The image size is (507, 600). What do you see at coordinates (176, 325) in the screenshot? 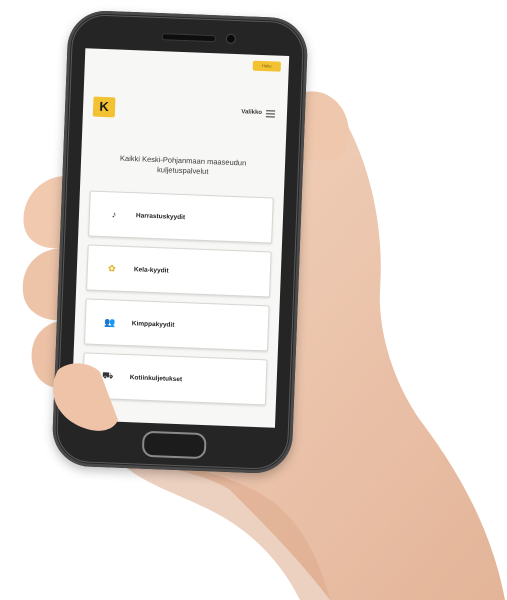
I see `service-card-carpool: 👥 Kimppakyydit` at bounding box center [176, 325].